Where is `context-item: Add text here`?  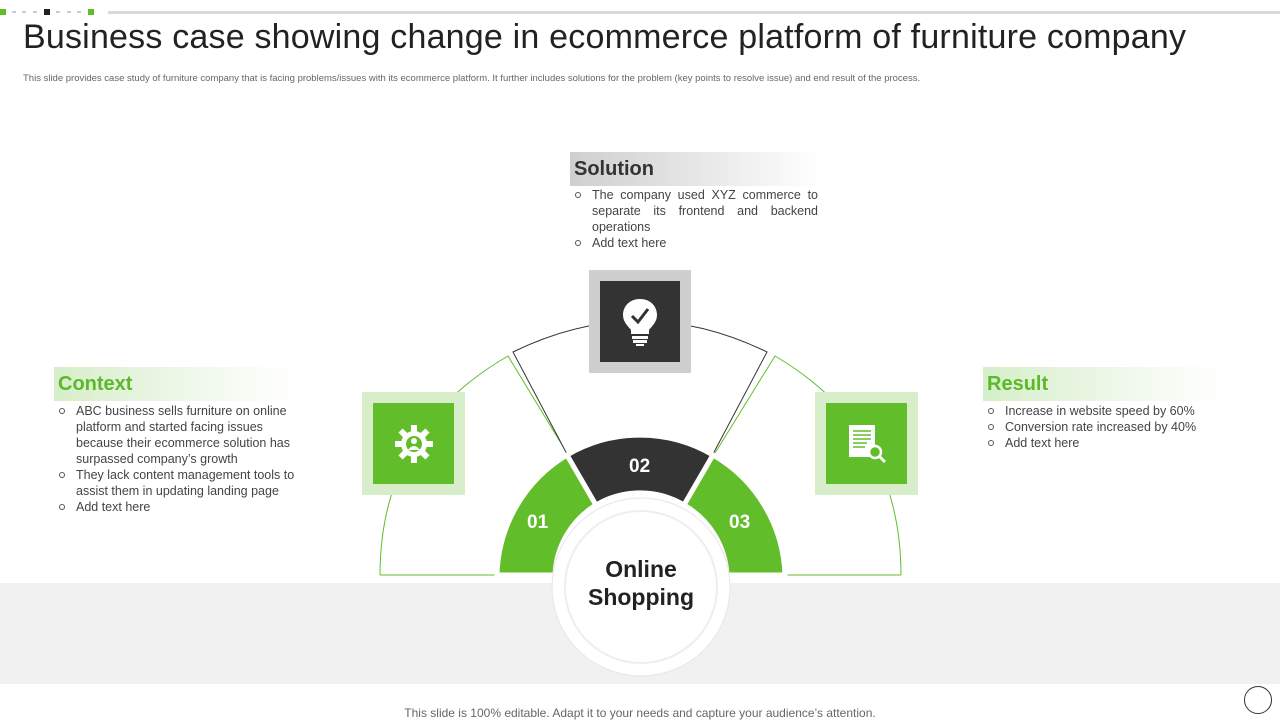
context-item: Add text here is located at coordinates (183, 507).